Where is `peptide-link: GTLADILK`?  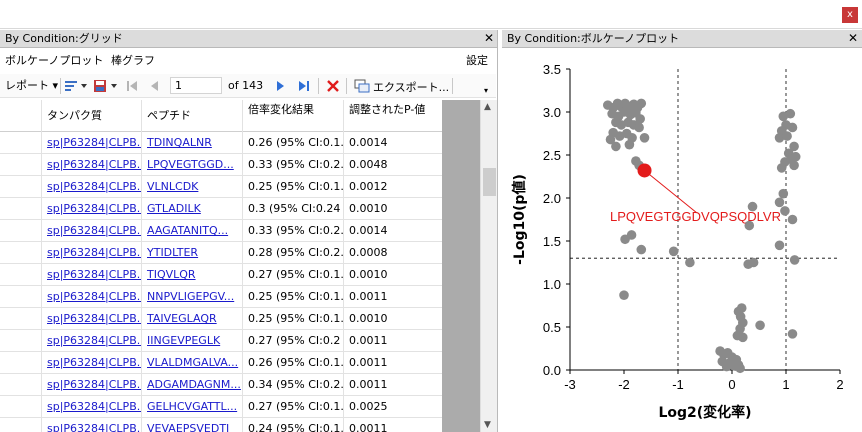 peptide-link: GTLADILK is located at coordinates (191, 209).